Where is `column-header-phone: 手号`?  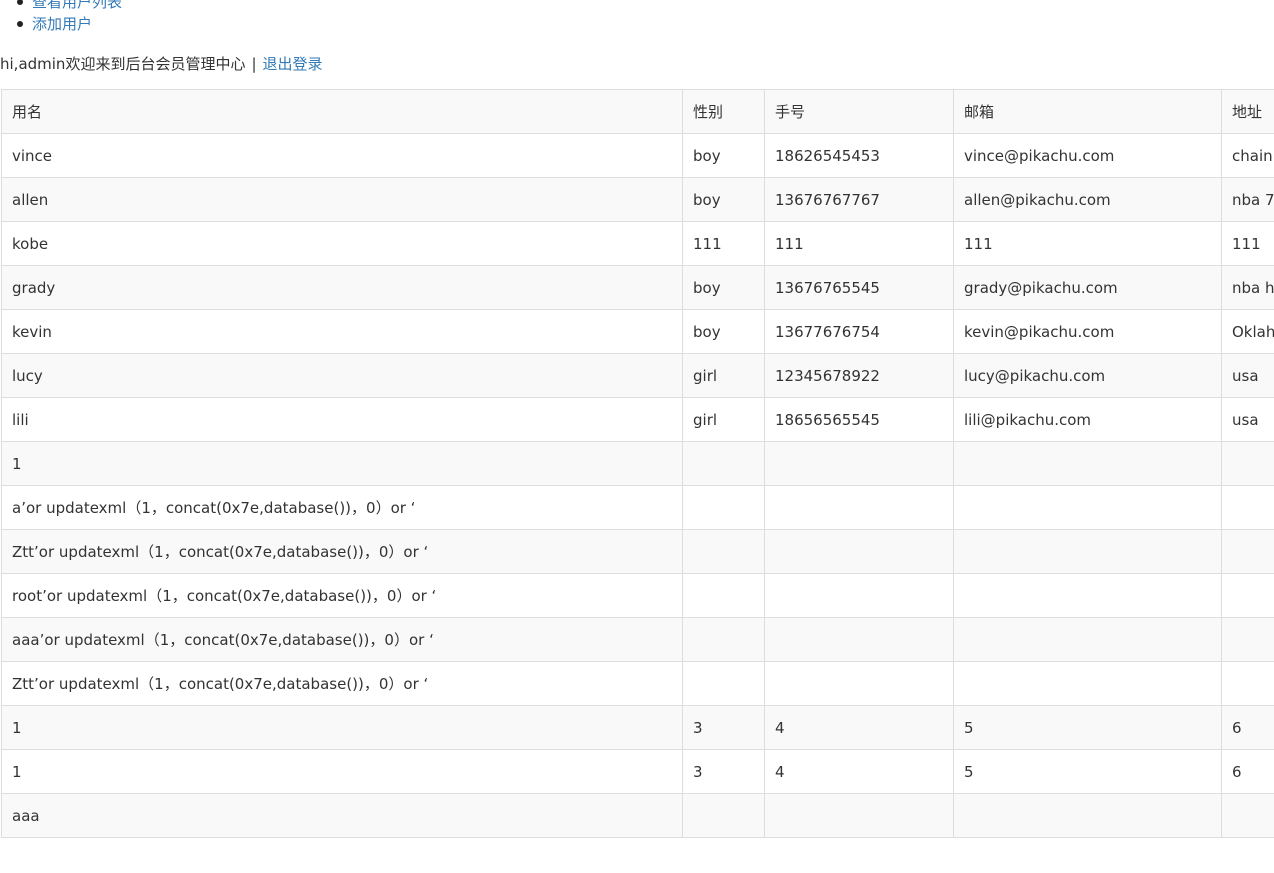
column-header-phone: 手号 is located at coordinates (859, 111).